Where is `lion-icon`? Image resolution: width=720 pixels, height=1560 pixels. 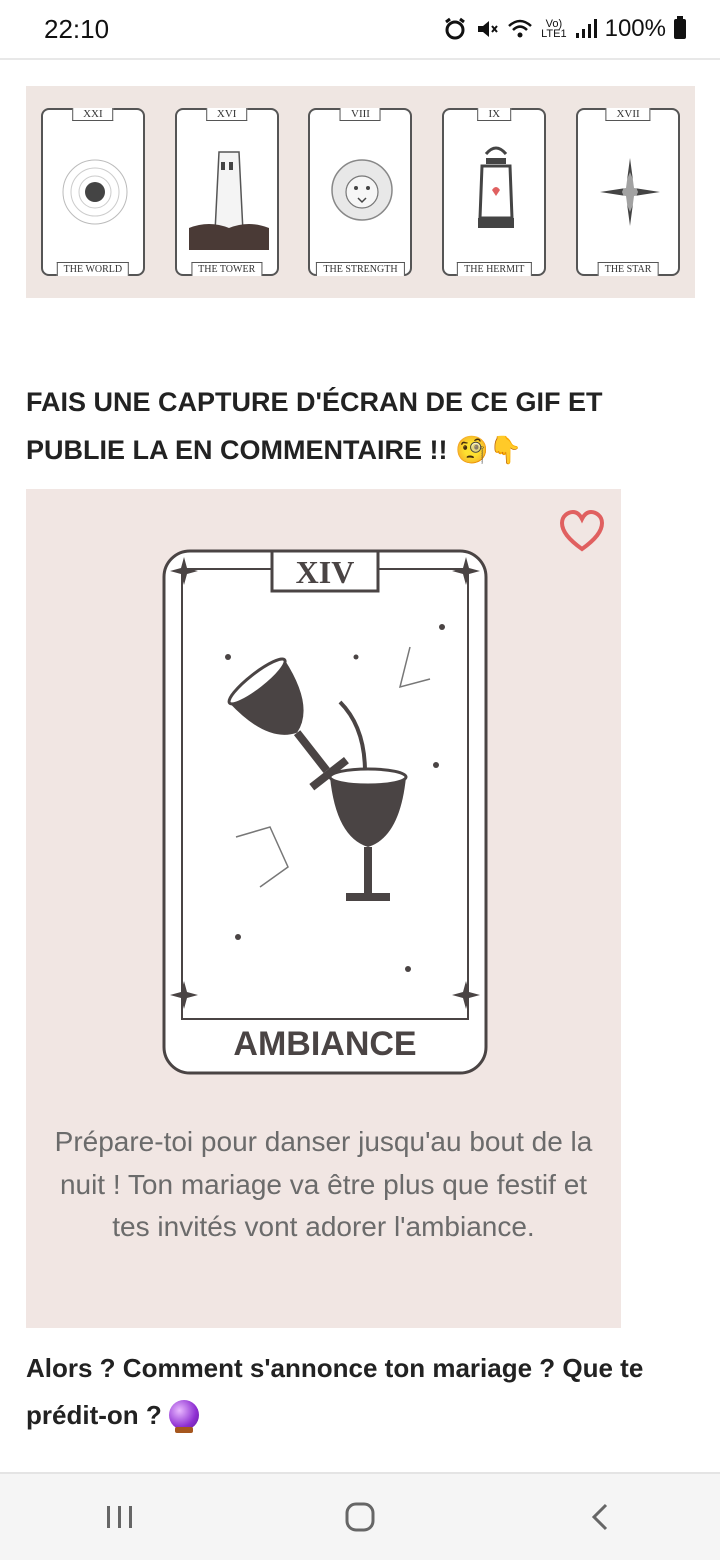 lion-icon is located at coordinates (362, 190).